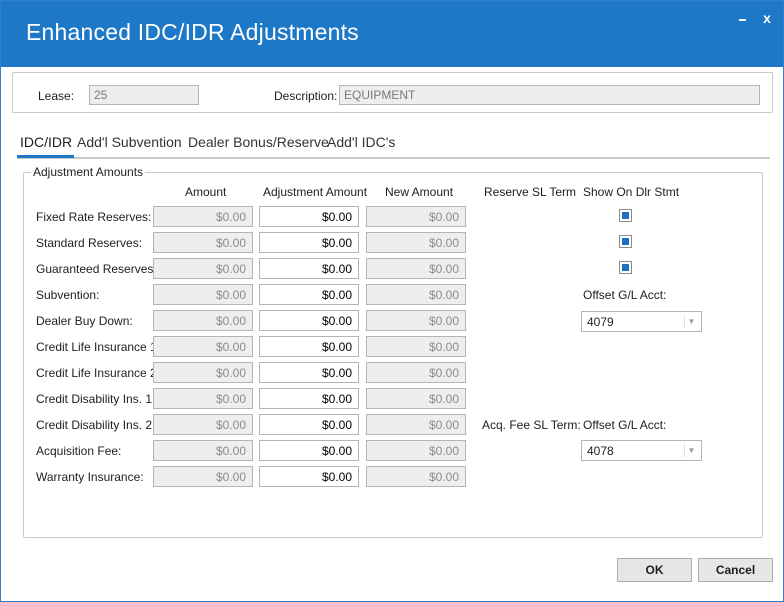 The width and height of the screenshot is (784, 602). Describe the element at coordinates (600, 322) in the screenshot. I see `offset-gl-acct-value: 4079` at that location.